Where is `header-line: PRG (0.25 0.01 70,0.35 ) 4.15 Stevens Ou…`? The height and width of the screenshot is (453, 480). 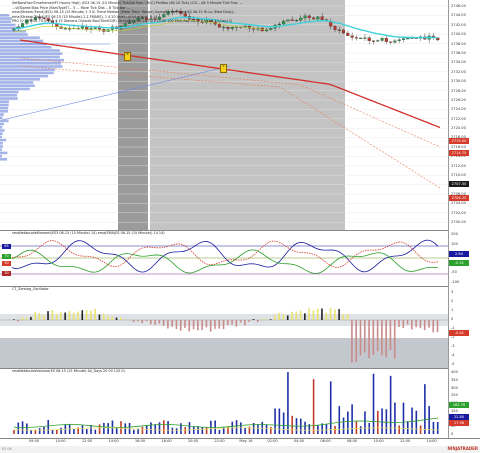
header-line: PRG (0.25 0.01 70,0.35 ) 4.15 Stevens Ou… is located at coordinates (122, 21).